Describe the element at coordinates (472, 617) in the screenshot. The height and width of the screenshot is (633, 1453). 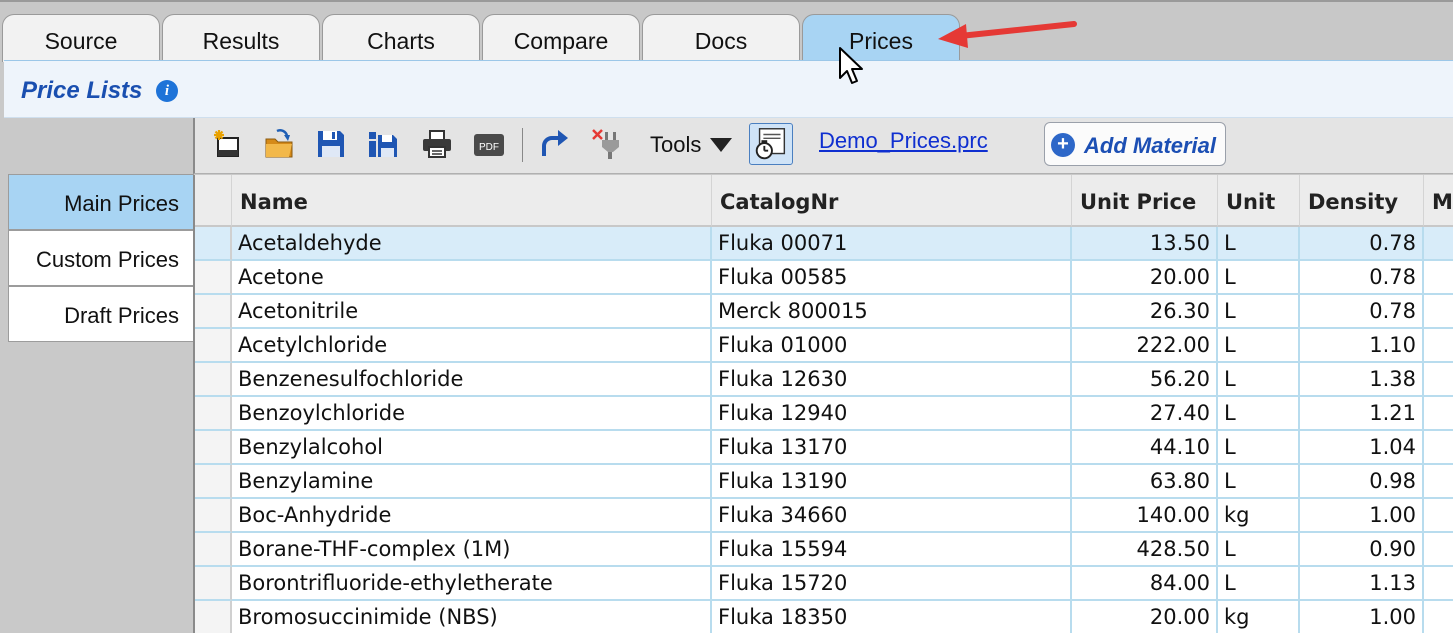
I see `cell-name: Bromosuccinimide (NBS)` at that location.